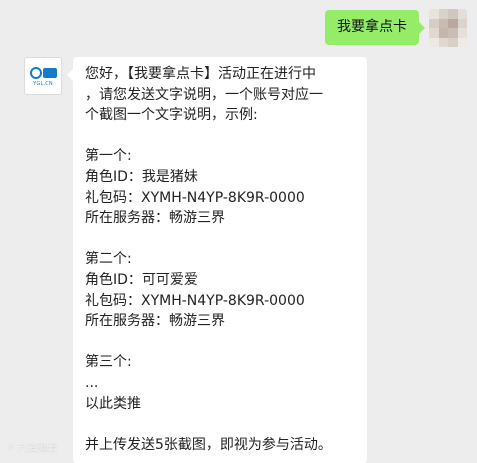 This screenshot has width=477, height=463. Describe the element at coordinates (200, 74) in the screenshot. I see `message-line: 您好，【我要拿点卡】活动正在进行中` at that location.